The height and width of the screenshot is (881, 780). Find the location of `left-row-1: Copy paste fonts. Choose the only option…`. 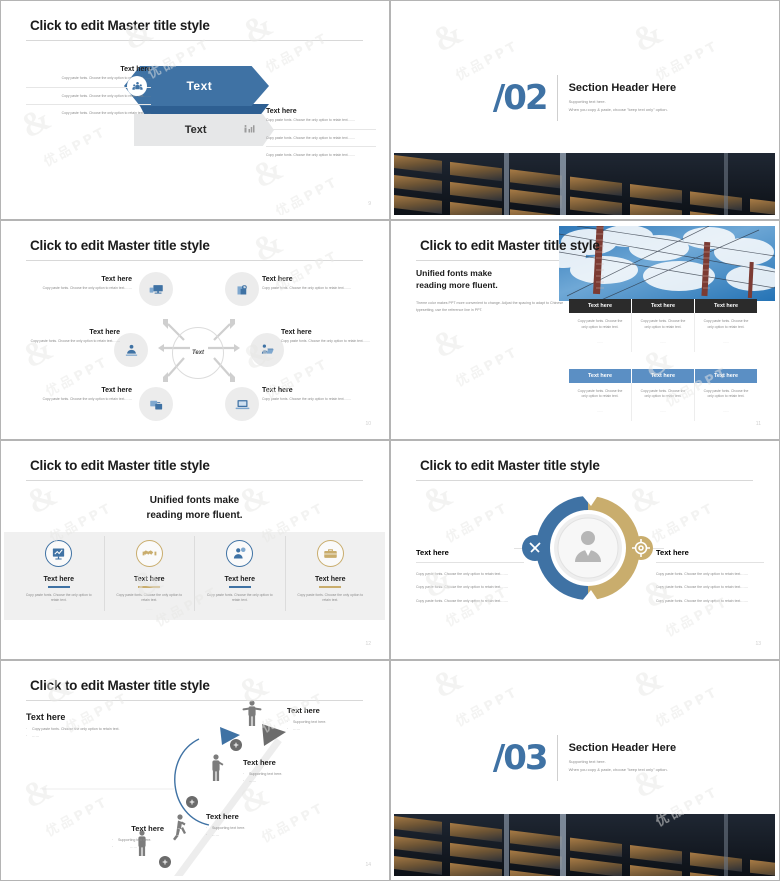

left-row-1: Copy paste fonts. Choose the only option… is located at coordinates (462, 574).